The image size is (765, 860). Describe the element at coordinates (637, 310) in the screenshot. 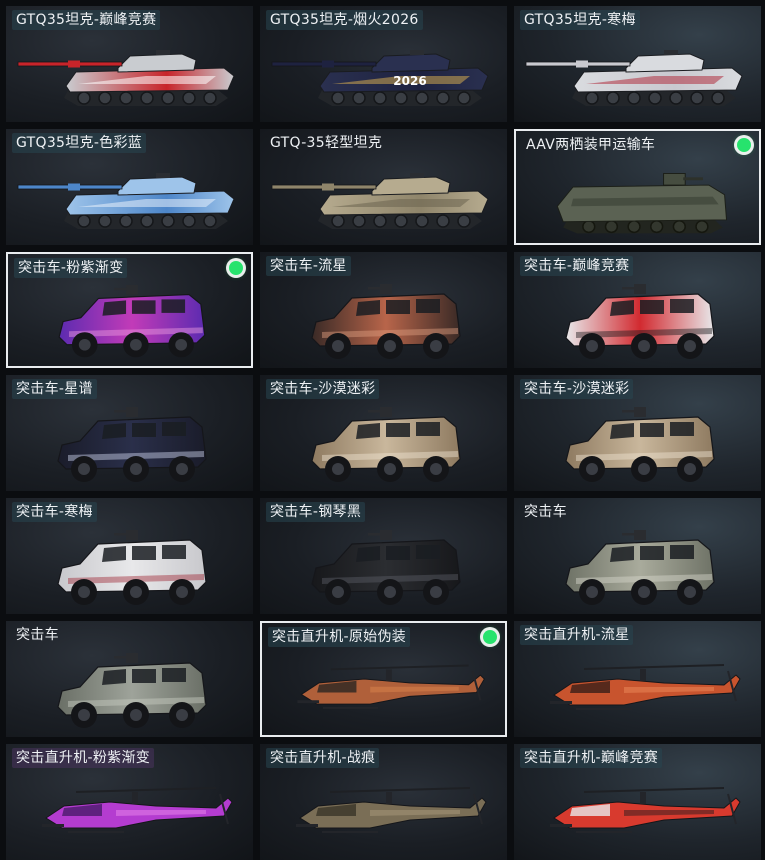

I see `vehicle-skin-card: 突击车-巅峰竞赛` at that location.